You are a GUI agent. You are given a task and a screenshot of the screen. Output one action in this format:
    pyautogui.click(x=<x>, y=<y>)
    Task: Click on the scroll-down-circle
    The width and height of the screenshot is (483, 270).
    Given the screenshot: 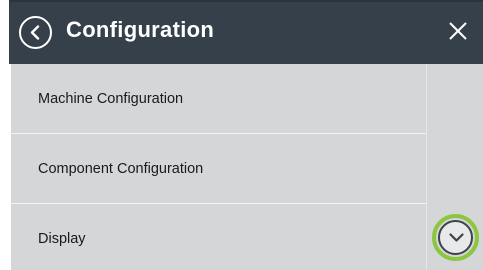 What is the action you would take?
    pyautogui.click(x=455, y=237)
    